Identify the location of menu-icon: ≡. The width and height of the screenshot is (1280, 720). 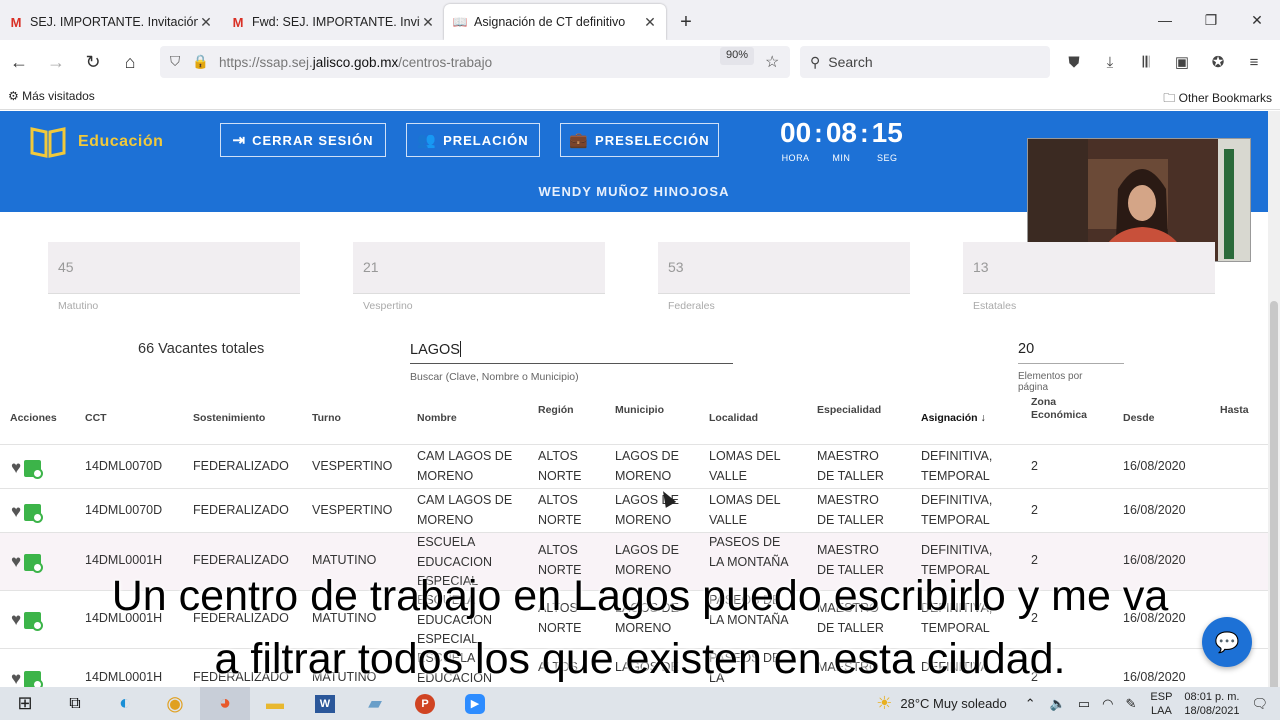
(1254, 62).